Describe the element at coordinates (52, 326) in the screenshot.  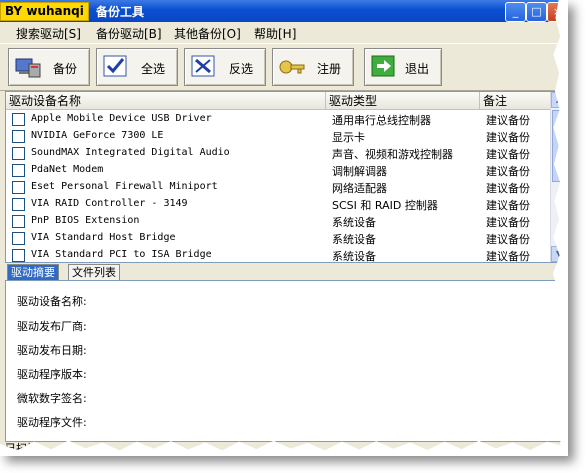
I see `detail-vendor-label: 驱动发布厂商:` at that location.